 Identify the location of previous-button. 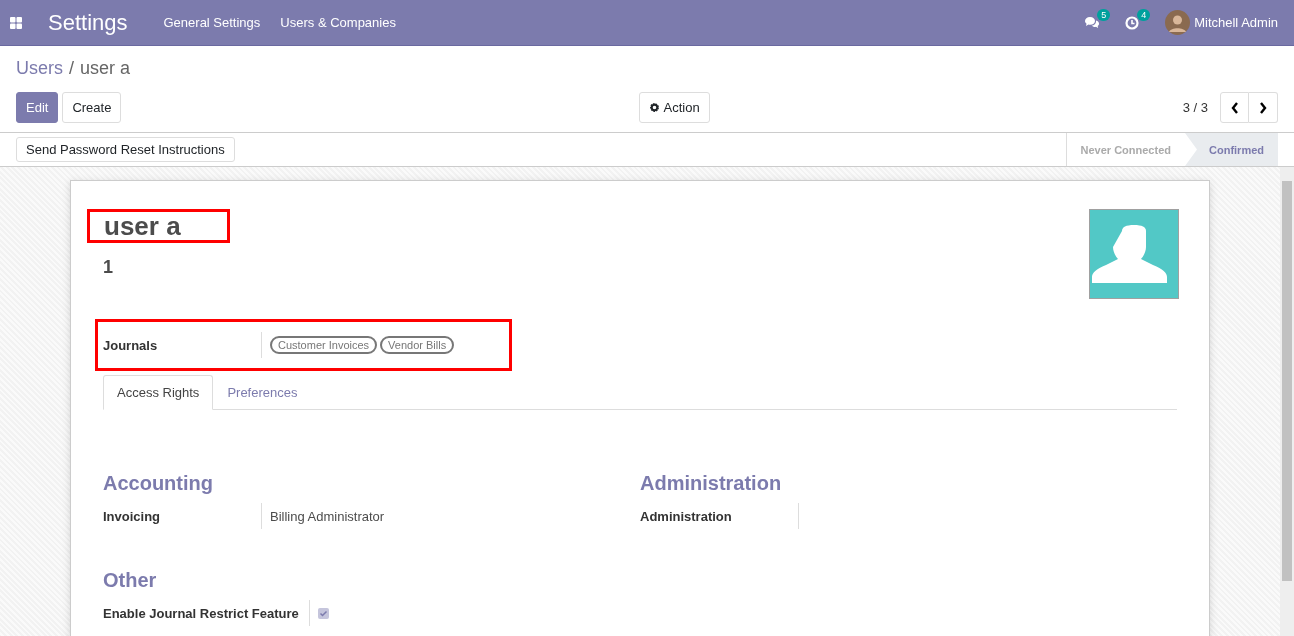
(1234, 107).